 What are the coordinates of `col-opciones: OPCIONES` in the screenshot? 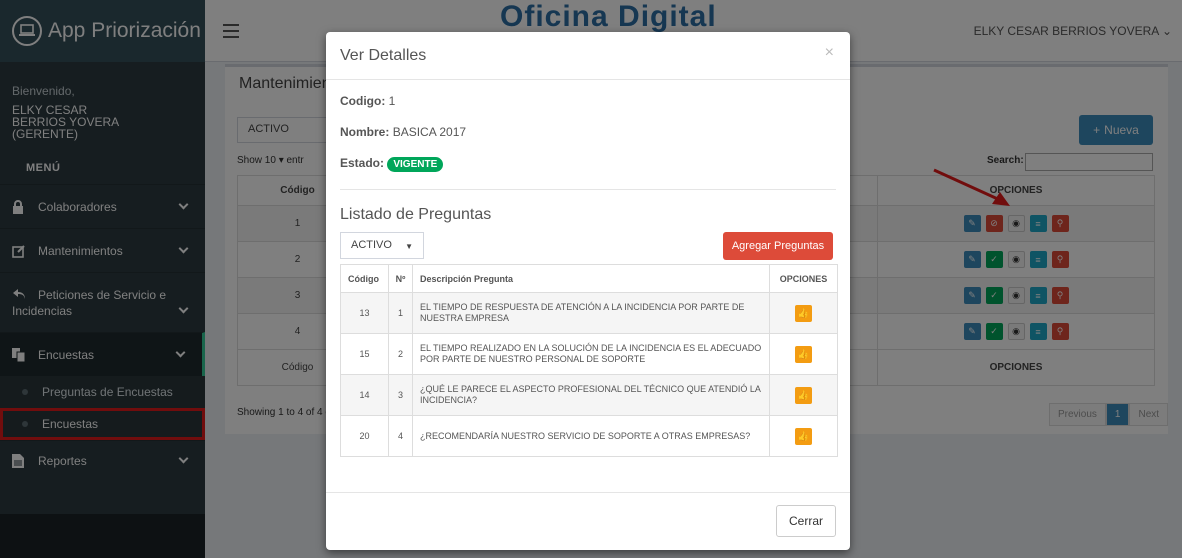 It's located at (803, 278).